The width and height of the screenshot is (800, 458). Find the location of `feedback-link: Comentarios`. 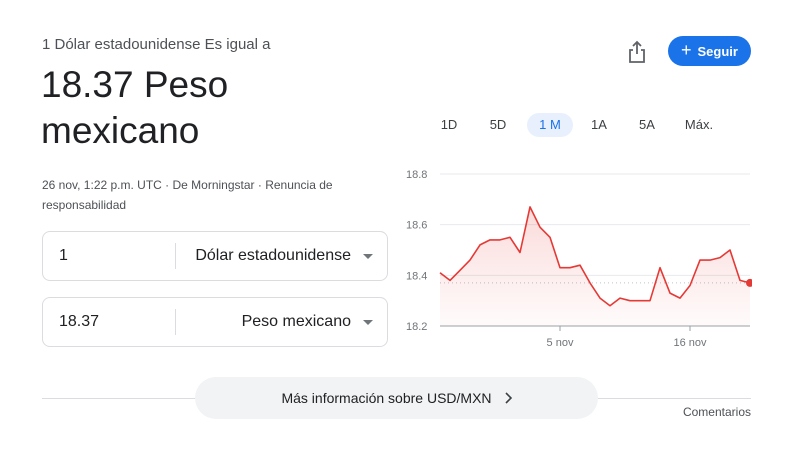

feedback-link: Comentarios is located at coordinates (717, 412).